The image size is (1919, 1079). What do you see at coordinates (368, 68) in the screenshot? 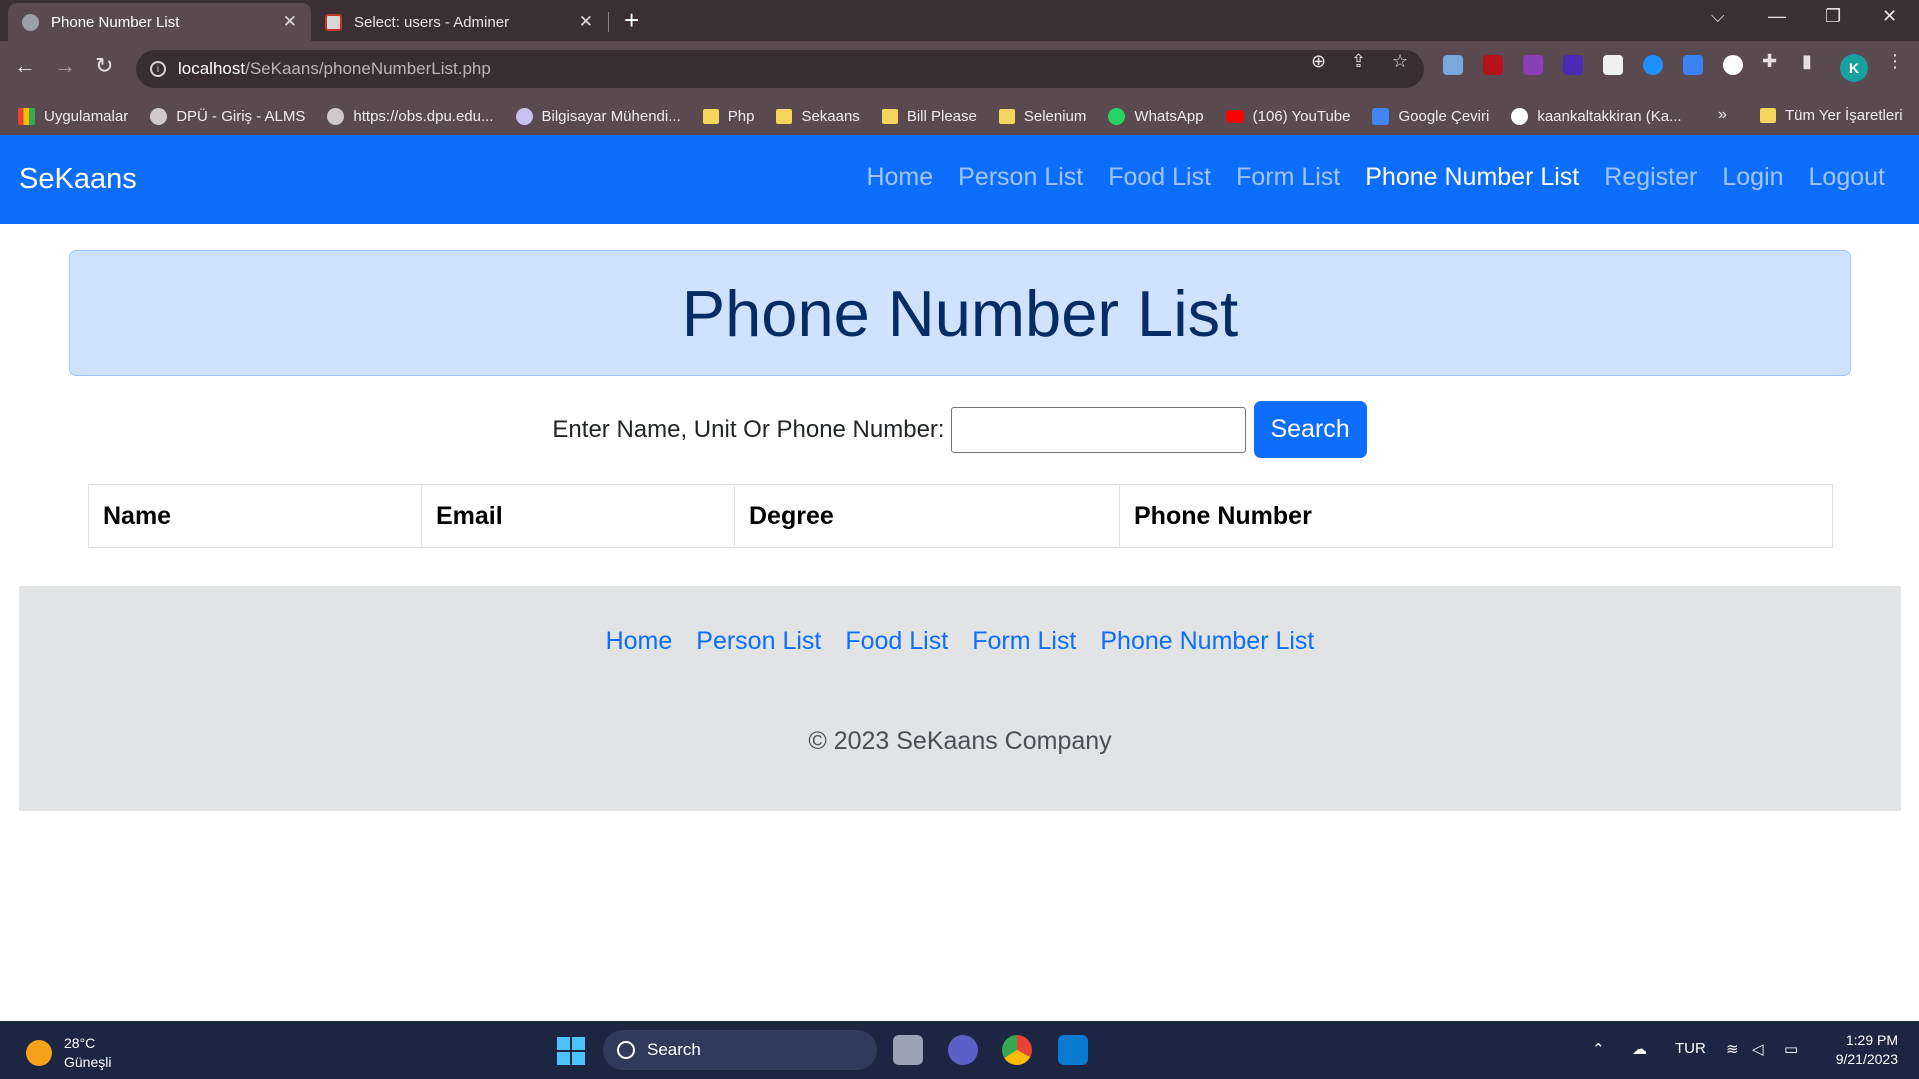
I see `url-path: /SeKaans/phoneNumberList.php` at bounding box center [368, 68].